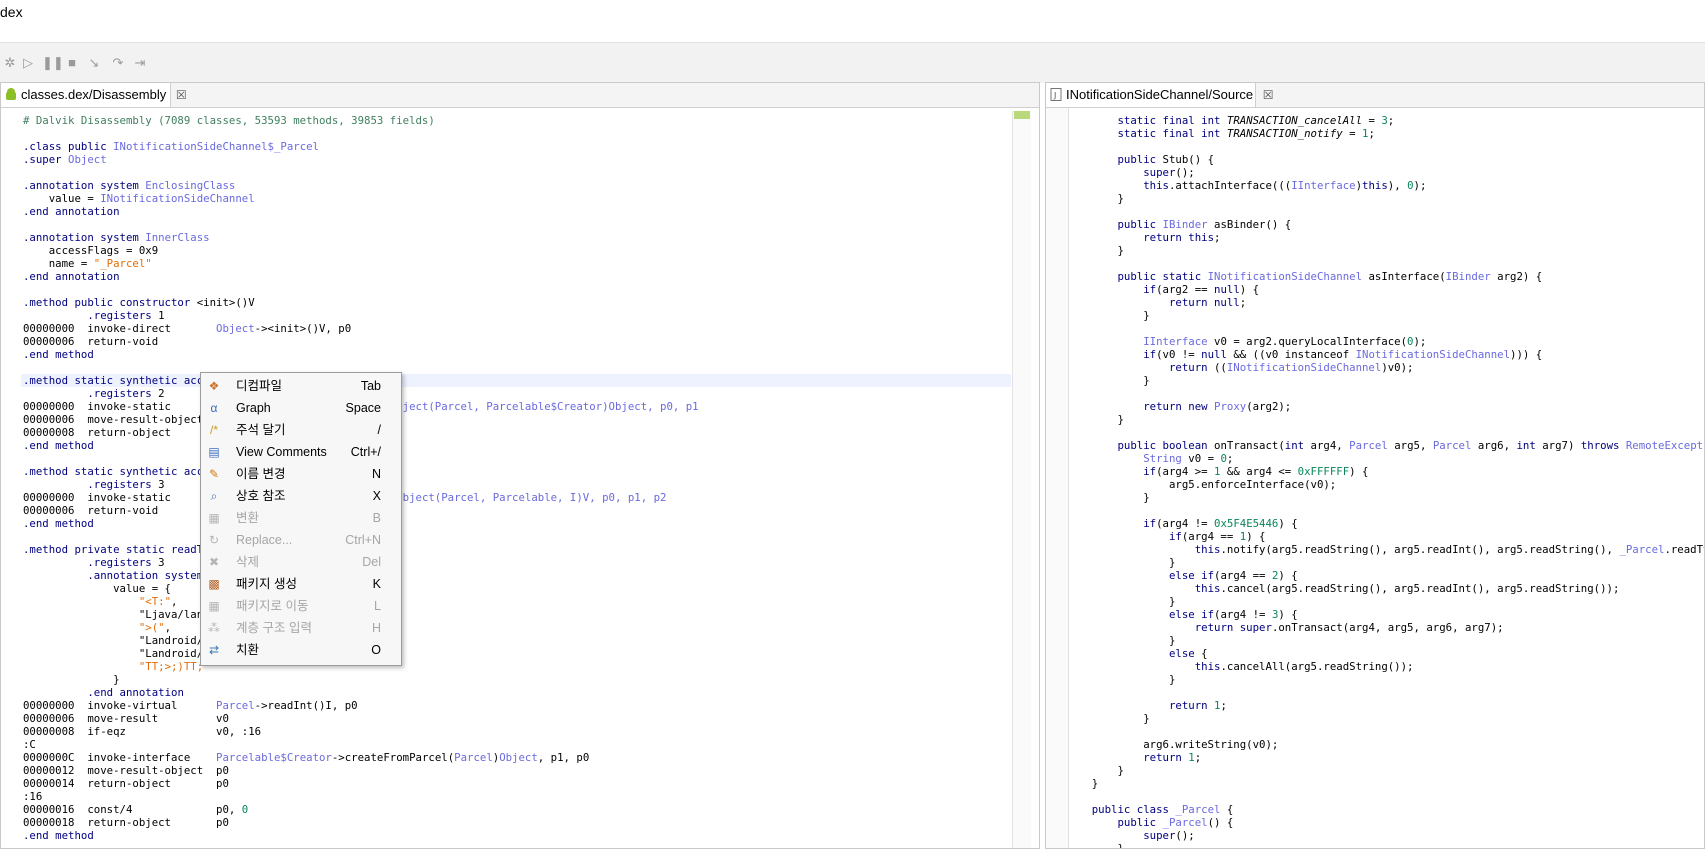  Describe the element at coordinates (377, 518) in the screenshot. I see `menu-item-shortcut: B` at that location.